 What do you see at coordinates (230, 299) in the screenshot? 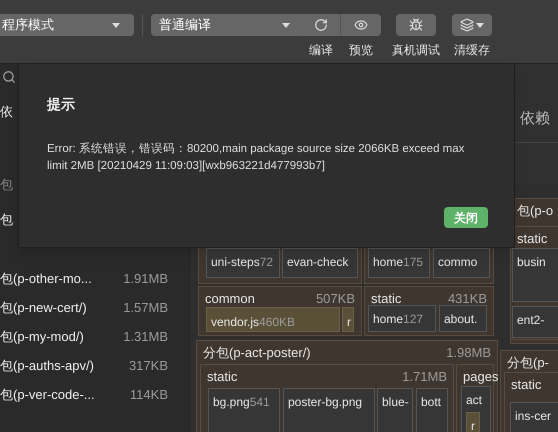
I see `block-label: common` at bounding box center [230, 299].